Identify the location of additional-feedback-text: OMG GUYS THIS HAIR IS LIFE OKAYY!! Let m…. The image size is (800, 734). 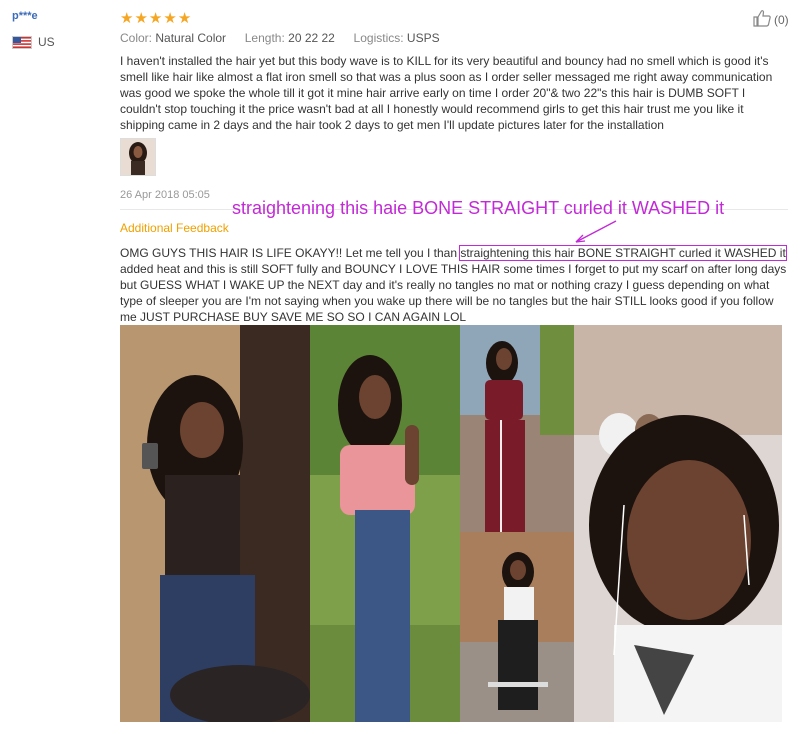
(456, 285).